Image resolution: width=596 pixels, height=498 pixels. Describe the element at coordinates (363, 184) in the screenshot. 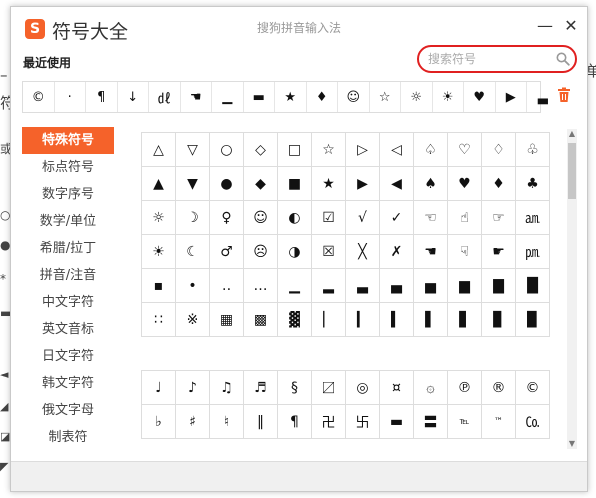

I see `symbol-cell: ▶` at that location.